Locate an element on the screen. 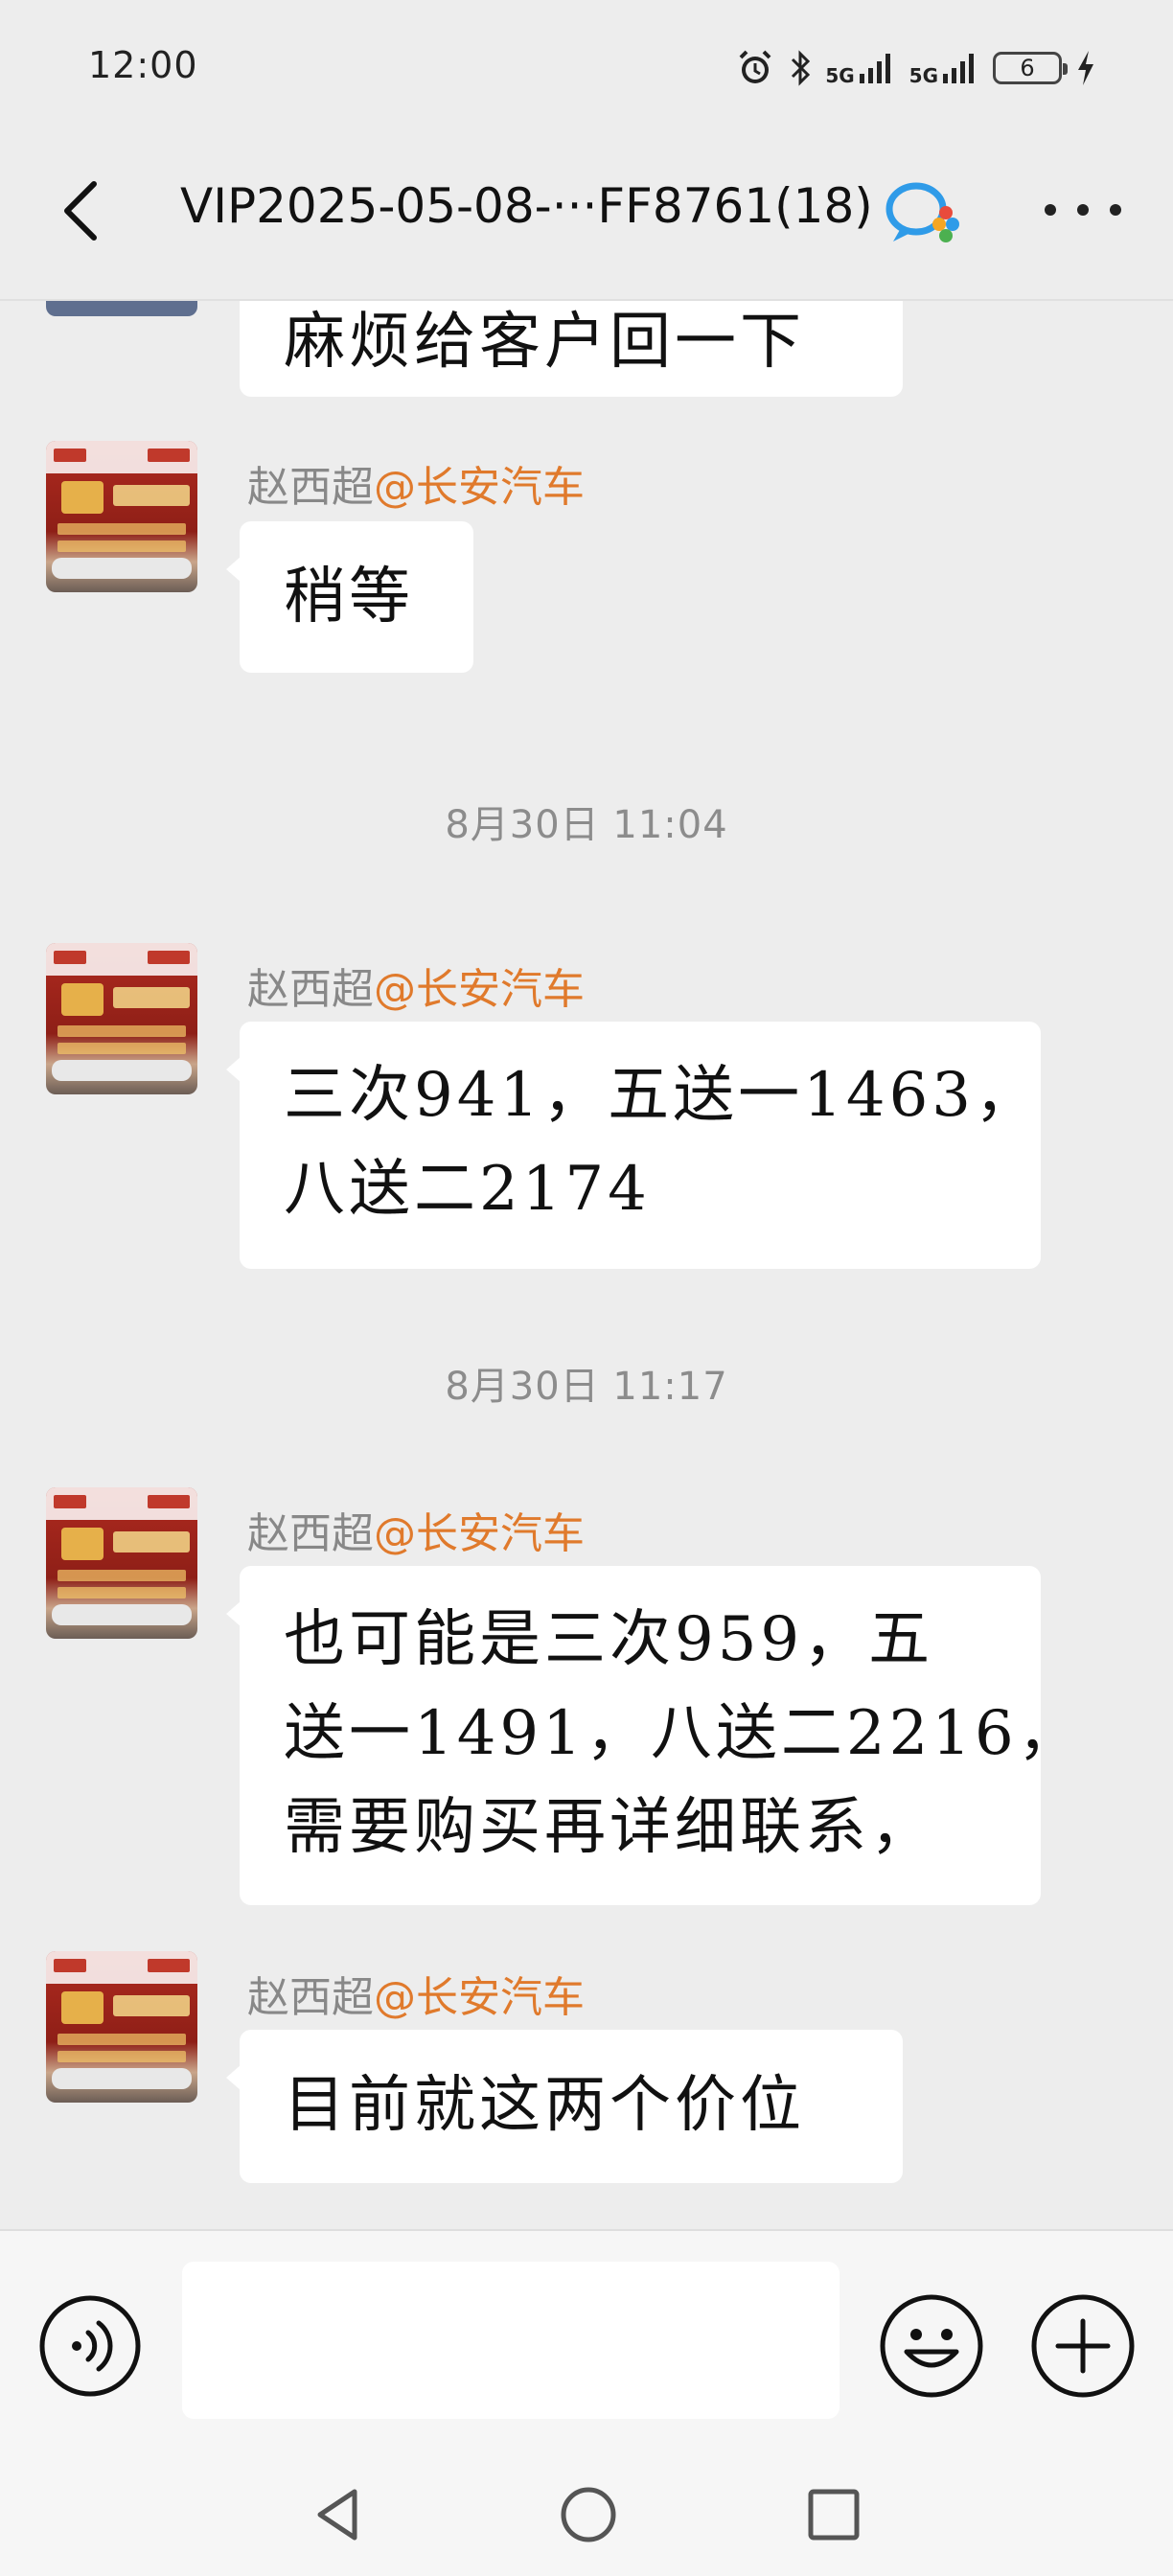 The image size is (1173, 2576). message-input is located at coordinates (511, 2340).